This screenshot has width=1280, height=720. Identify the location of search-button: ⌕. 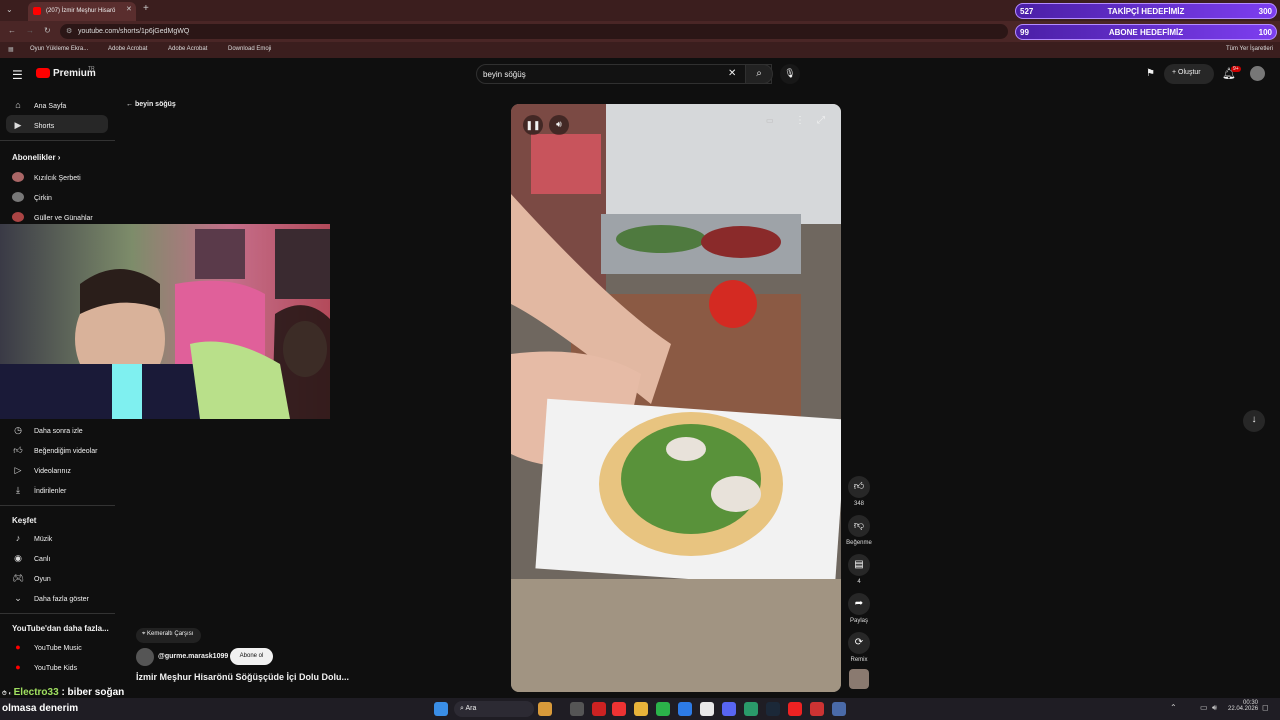
(759, 74).